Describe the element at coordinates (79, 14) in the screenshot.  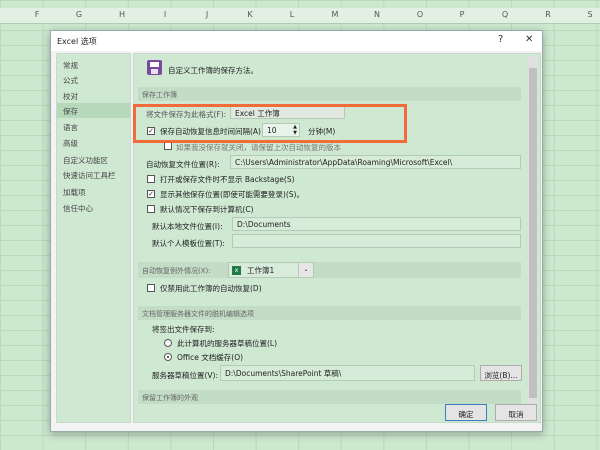
I see `column-header: G` at that location.